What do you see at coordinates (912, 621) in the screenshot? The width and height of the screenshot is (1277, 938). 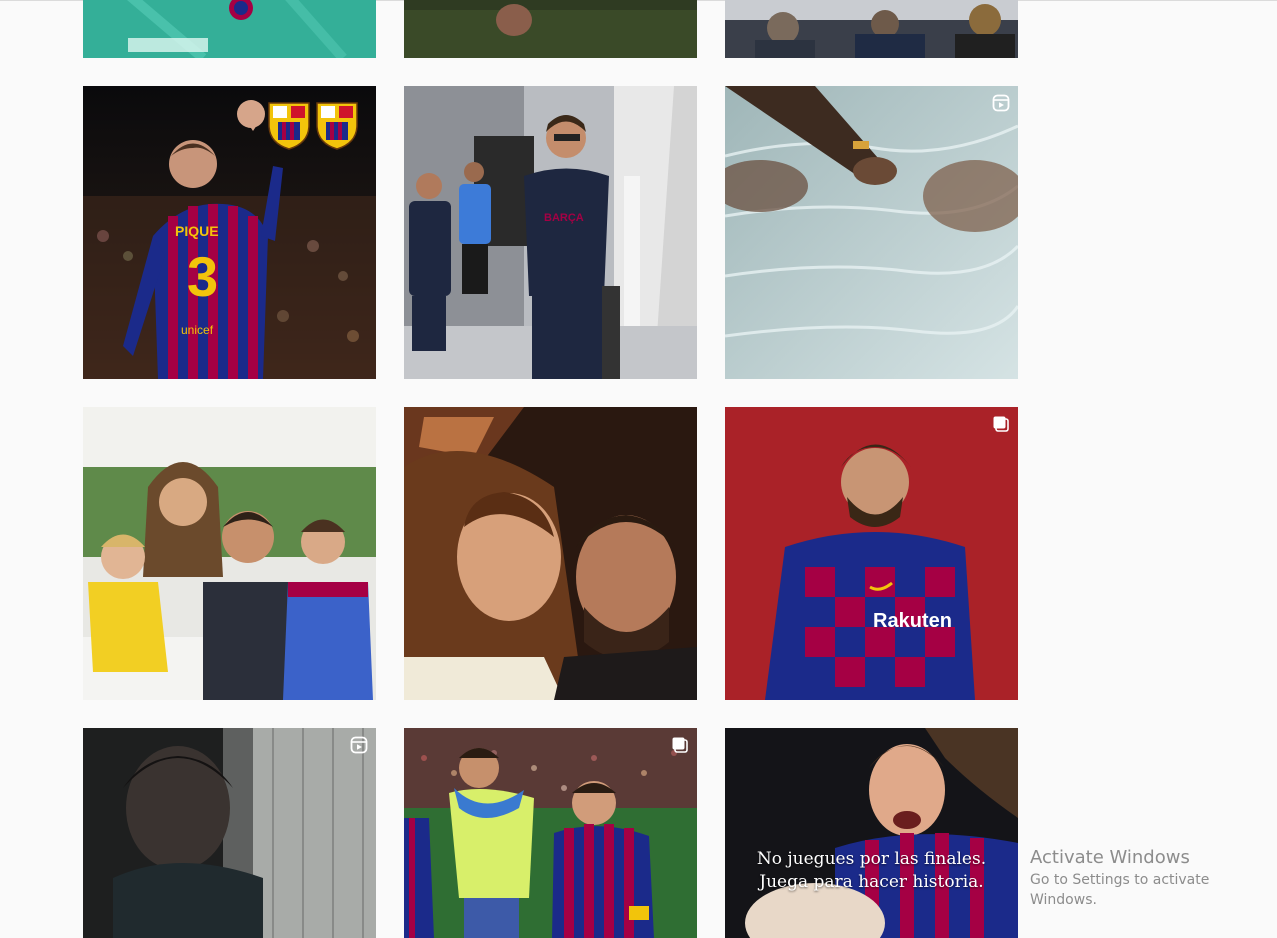 I see `svg-text: Rakuten` at bounding box center [912, 621].